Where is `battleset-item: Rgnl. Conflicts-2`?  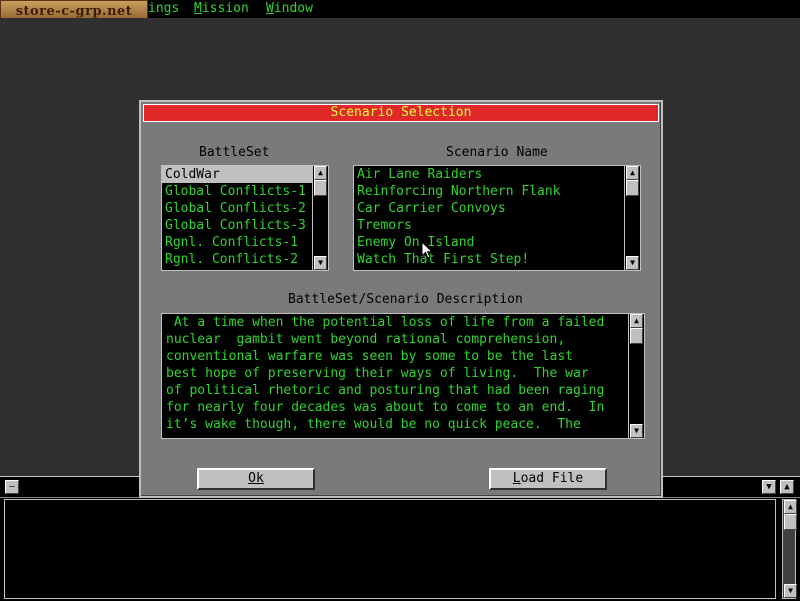 battleset-item: Rgnl. Conflicts-2 is located at coordinates (245, 259).